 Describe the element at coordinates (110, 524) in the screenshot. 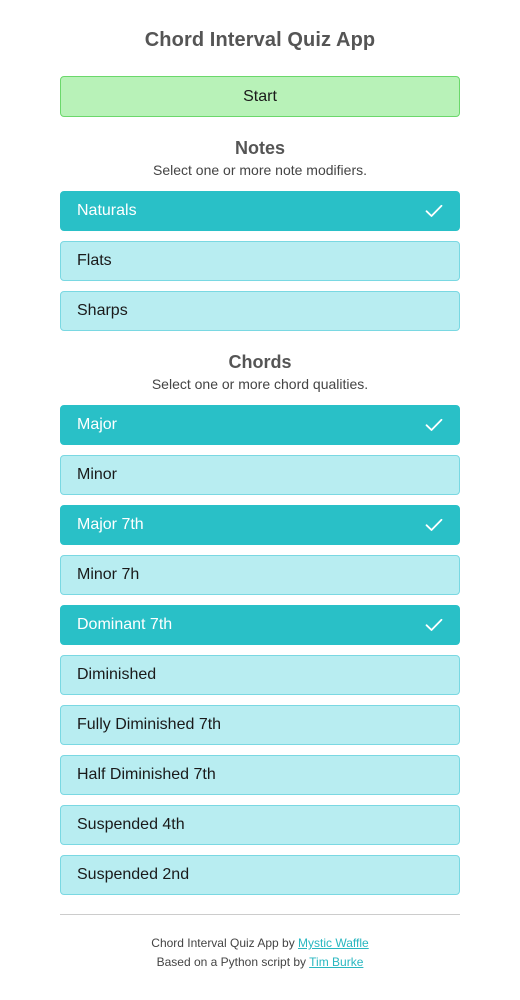

I see `option-label: Major 7th` at that location.